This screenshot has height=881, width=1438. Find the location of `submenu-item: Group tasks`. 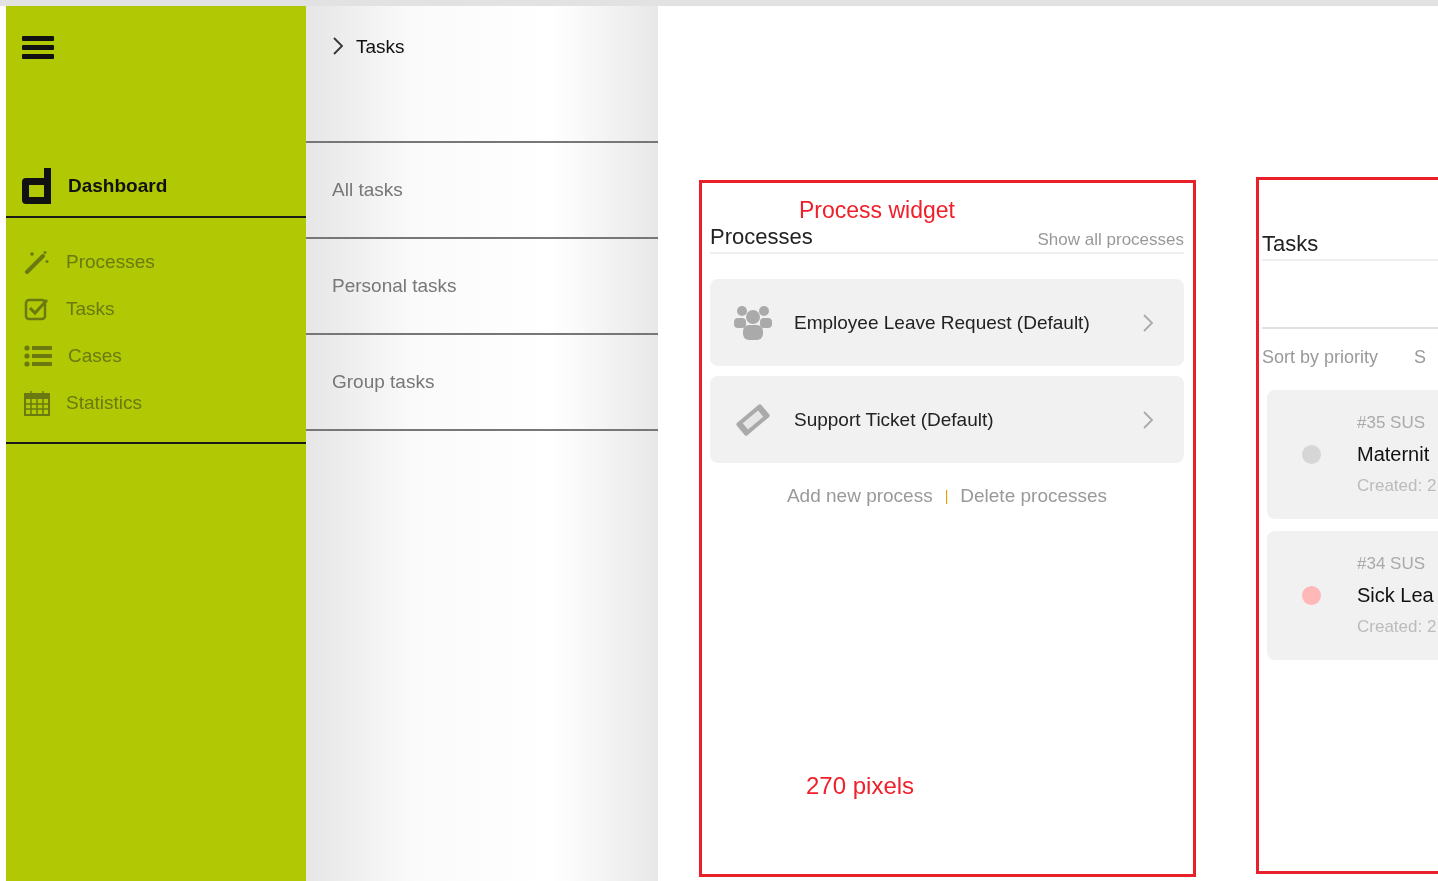

submenu-item: Group tasks is located at coordinates (482, 383).